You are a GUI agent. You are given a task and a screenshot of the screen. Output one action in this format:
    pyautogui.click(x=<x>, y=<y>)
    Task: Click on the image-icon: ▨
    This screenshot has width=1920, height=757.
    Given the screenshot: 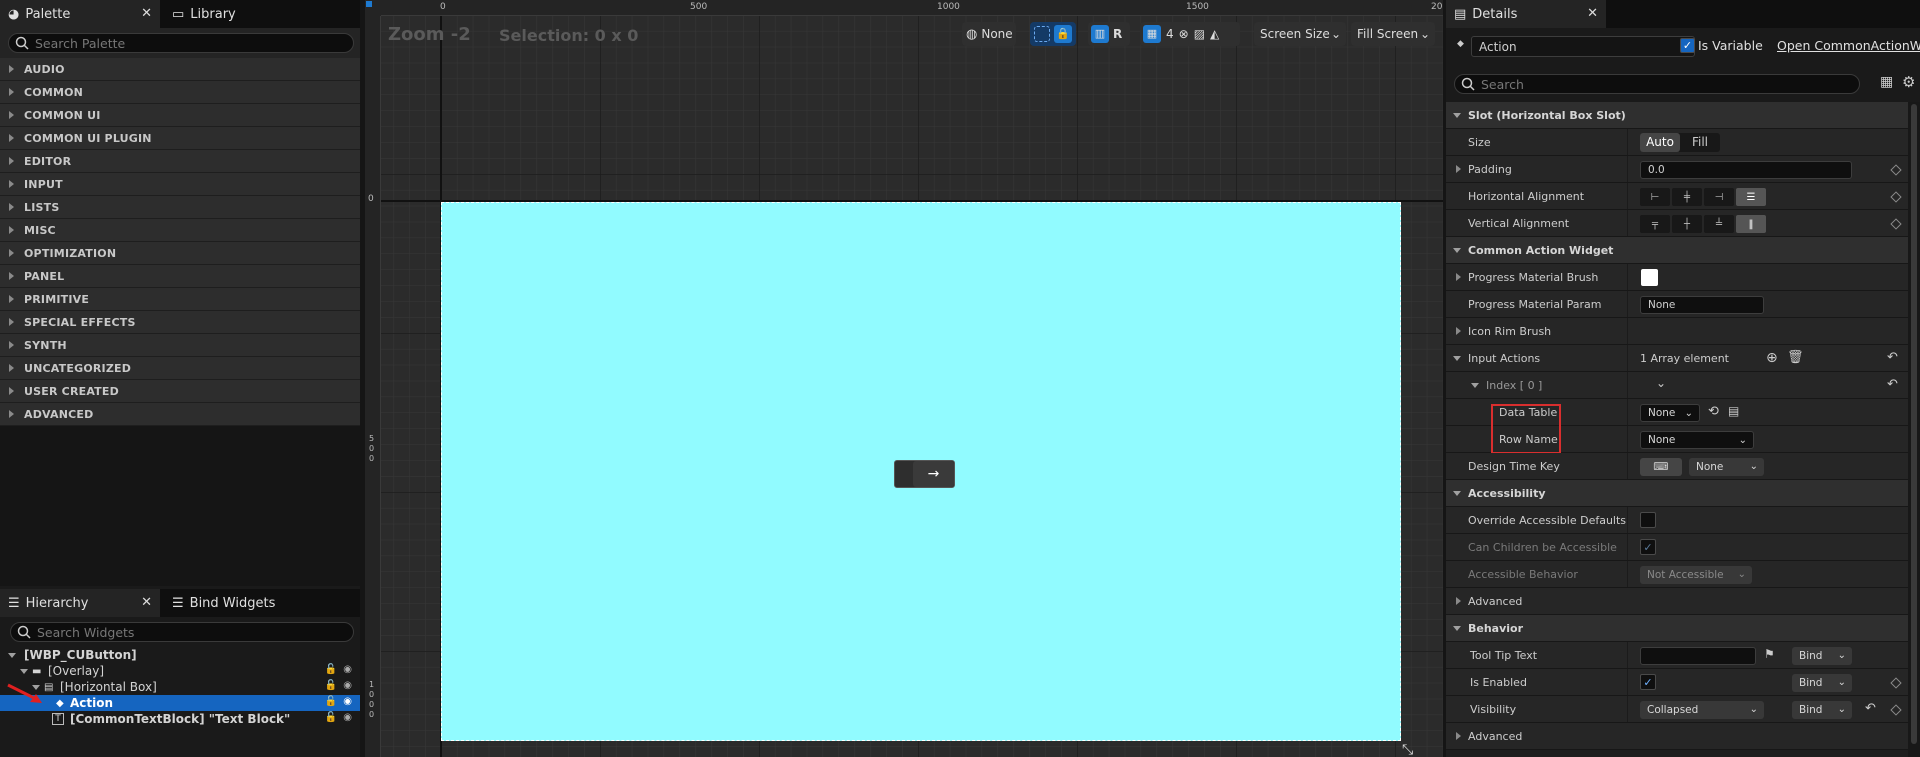 What is the action you would take?
    pyautogui.click(x=1199, y=34)
    